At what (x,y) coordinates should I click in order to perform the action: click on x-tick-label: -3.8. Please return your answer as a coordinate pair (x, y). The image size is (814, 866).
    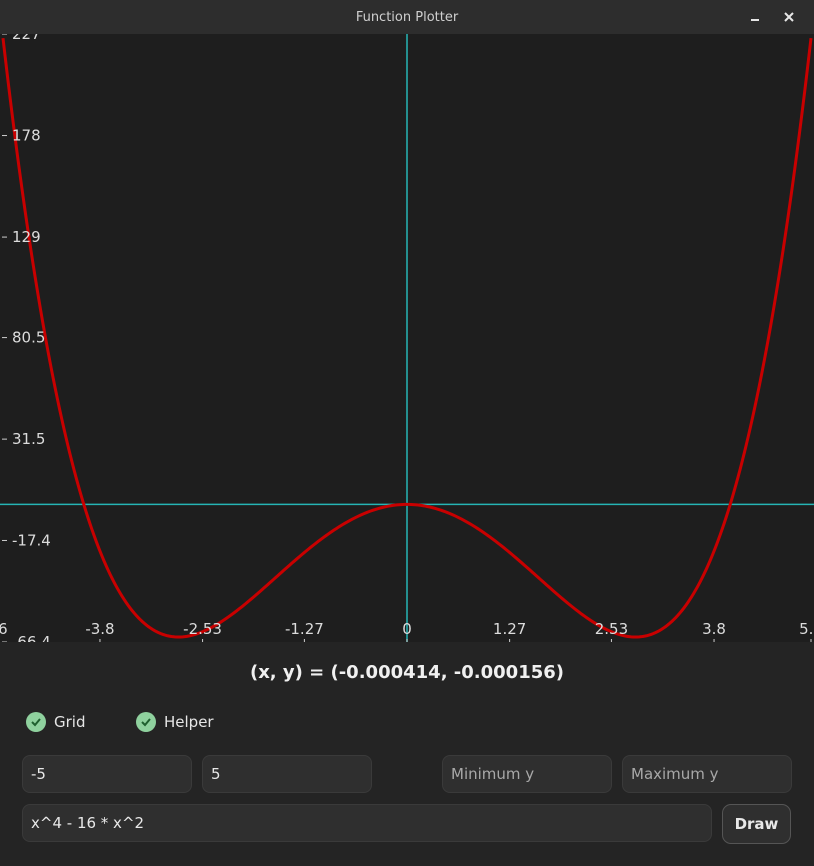
    Looking at the image, I should click on (99, 629).